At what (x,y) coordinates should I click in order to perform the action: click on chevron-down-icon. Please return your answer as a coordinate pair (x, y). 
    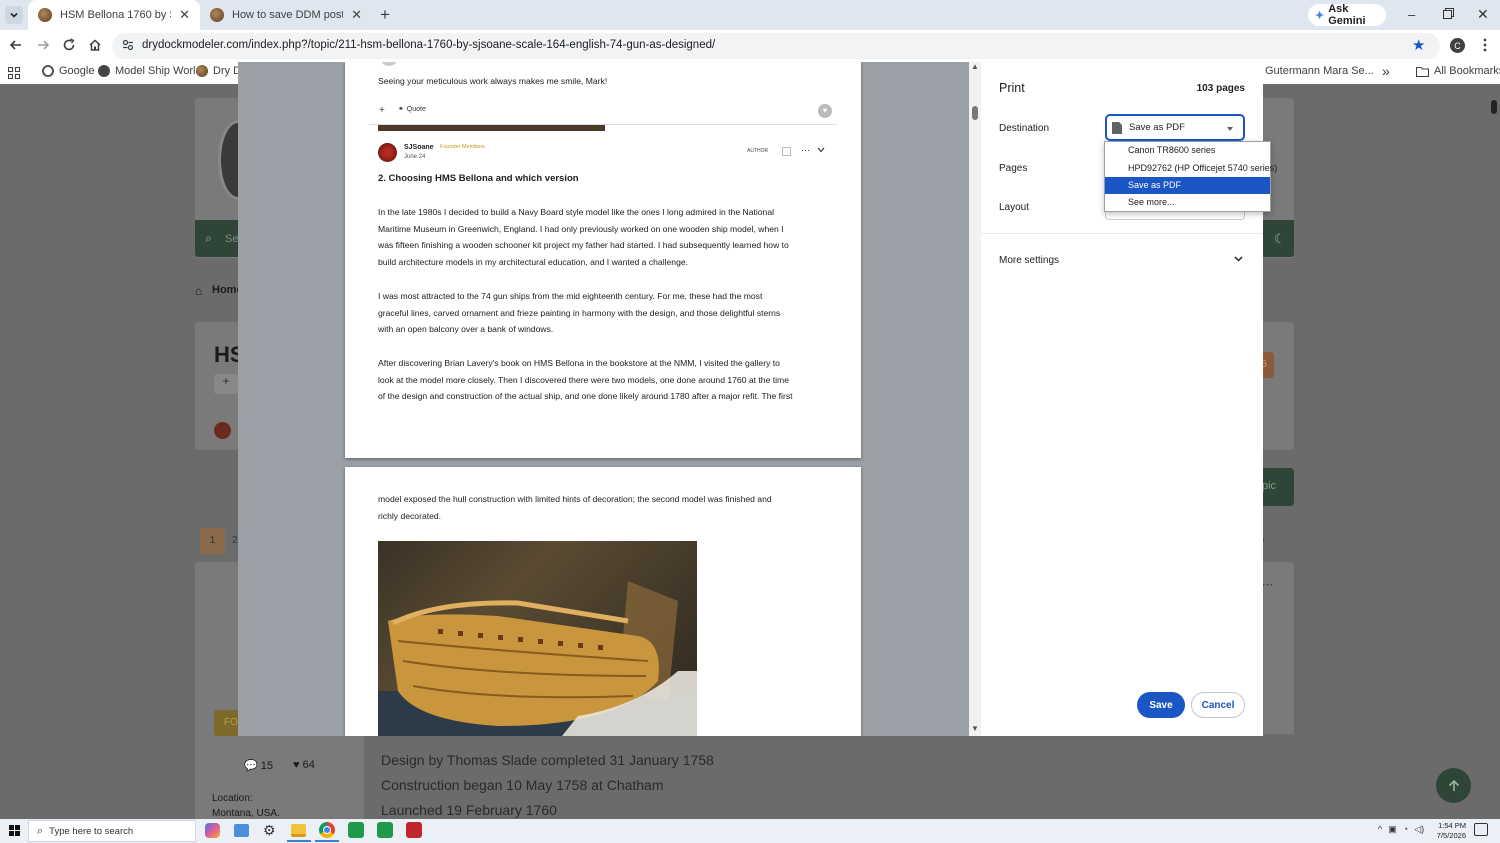
    Looking at the image, I should click on (14, 15).